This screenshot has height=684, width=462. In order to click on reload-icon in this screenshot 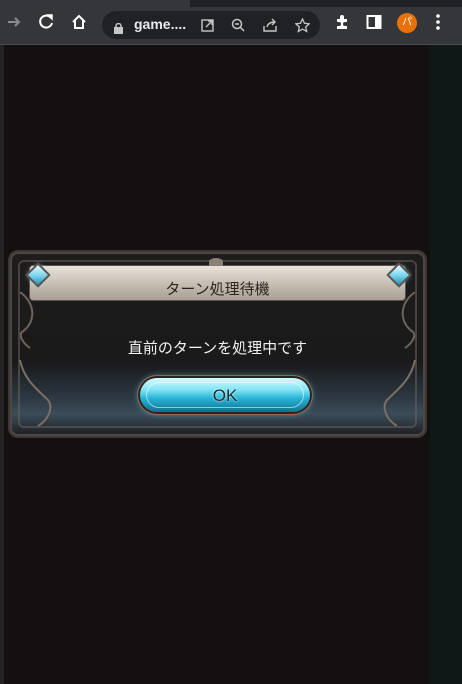, I will do `click(46, 22)`.